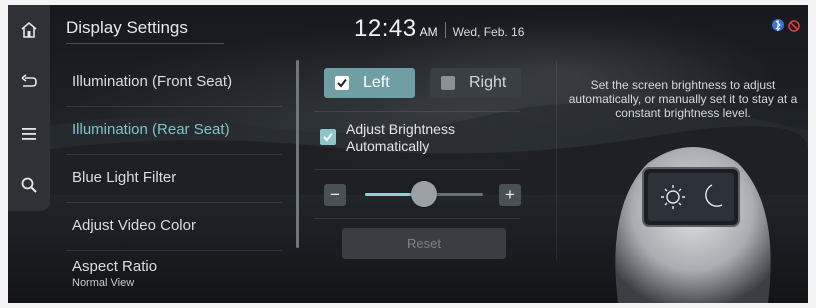 The height and width of the screenshot is (308, 816). What do you see at coordinates (127, 27) in the screenshot?
I see `page-title: Display Settings` at bounding box center [127, 27].